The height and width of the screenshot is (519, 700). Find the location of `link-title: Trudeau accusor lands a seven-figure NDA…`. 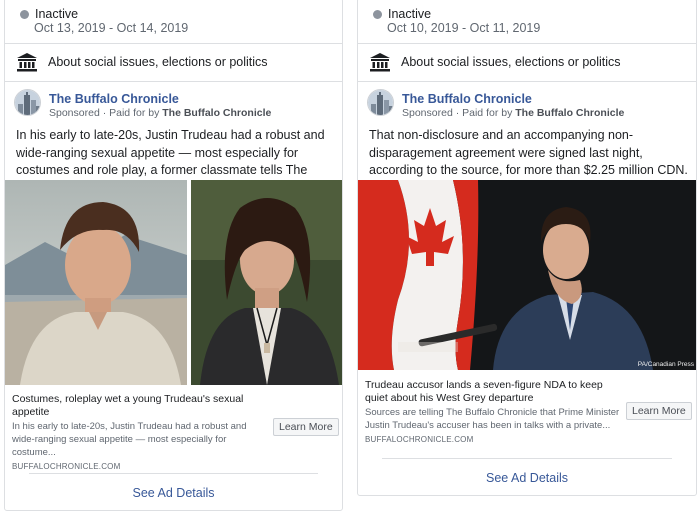

link-title: Trudeau accusor lands a seven-figure NDA… is located at coordinates (496, 392).